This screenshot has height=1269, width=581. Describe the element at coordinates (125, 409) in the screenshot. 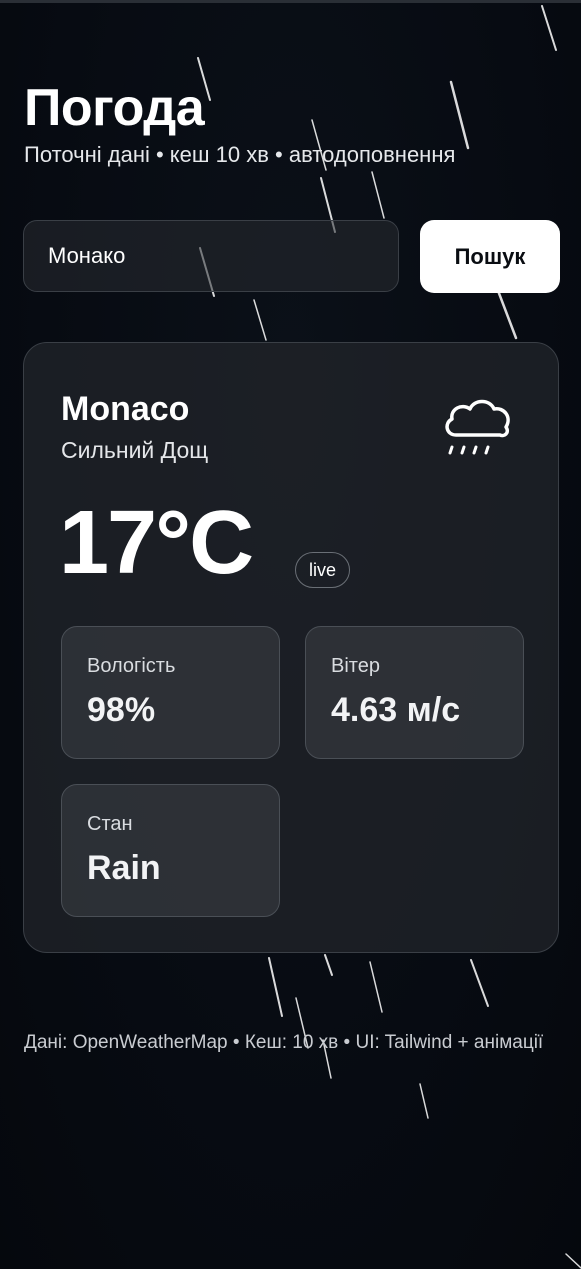

I see `city-name: Monaco` at that location.